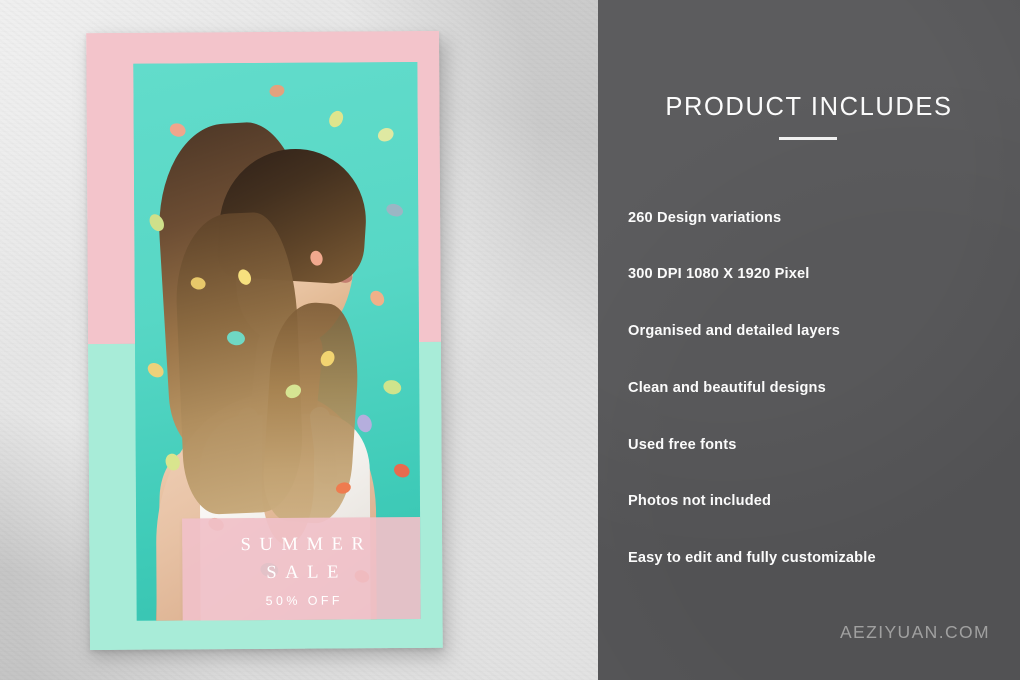 The width and height of the screenshot is (1020, 680). I want to click on sale-line-sale: SALE, so click(307, 572).